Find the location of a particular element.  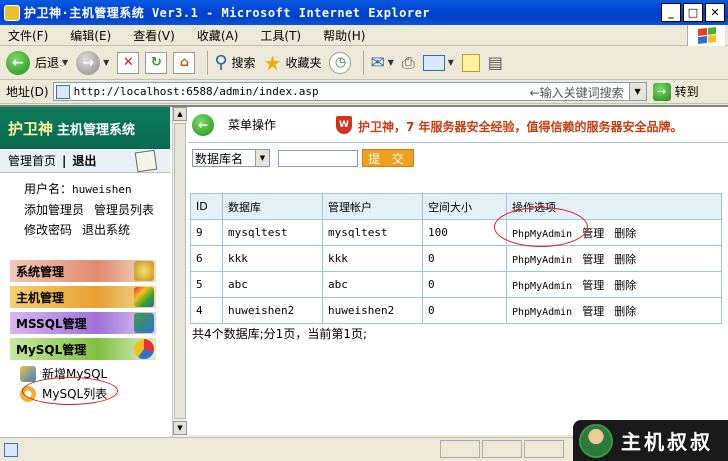

table-row: 6 kkk kkk 0 PhpMyAdmin 管理 删除 is located at coordinates (456, 258).